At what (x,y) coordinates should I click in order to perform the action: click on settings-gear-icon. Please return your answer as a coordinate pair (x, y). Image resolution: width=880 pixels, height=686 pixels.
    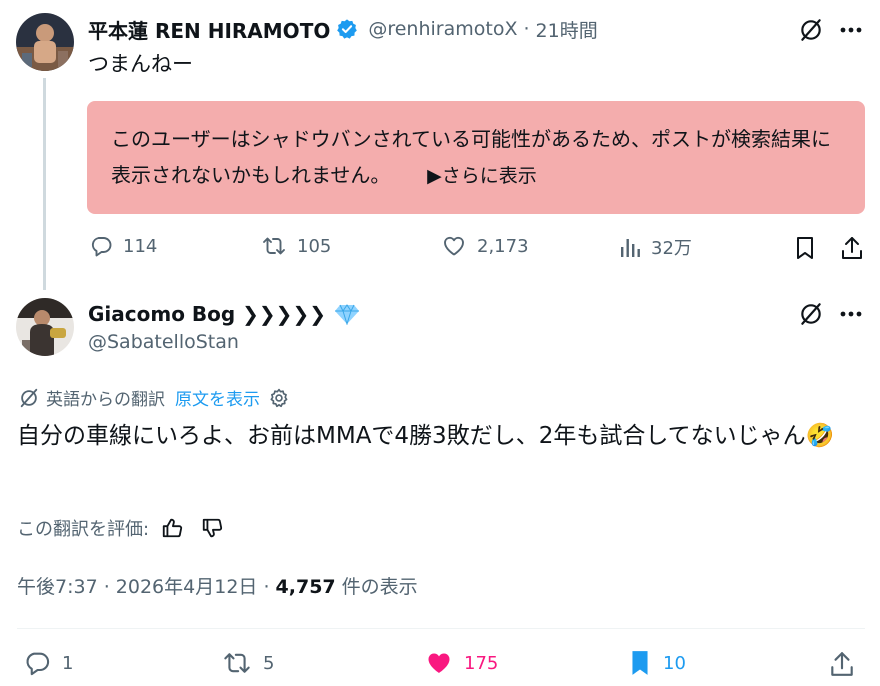
    Looking at the image, I should click on (279, 398).